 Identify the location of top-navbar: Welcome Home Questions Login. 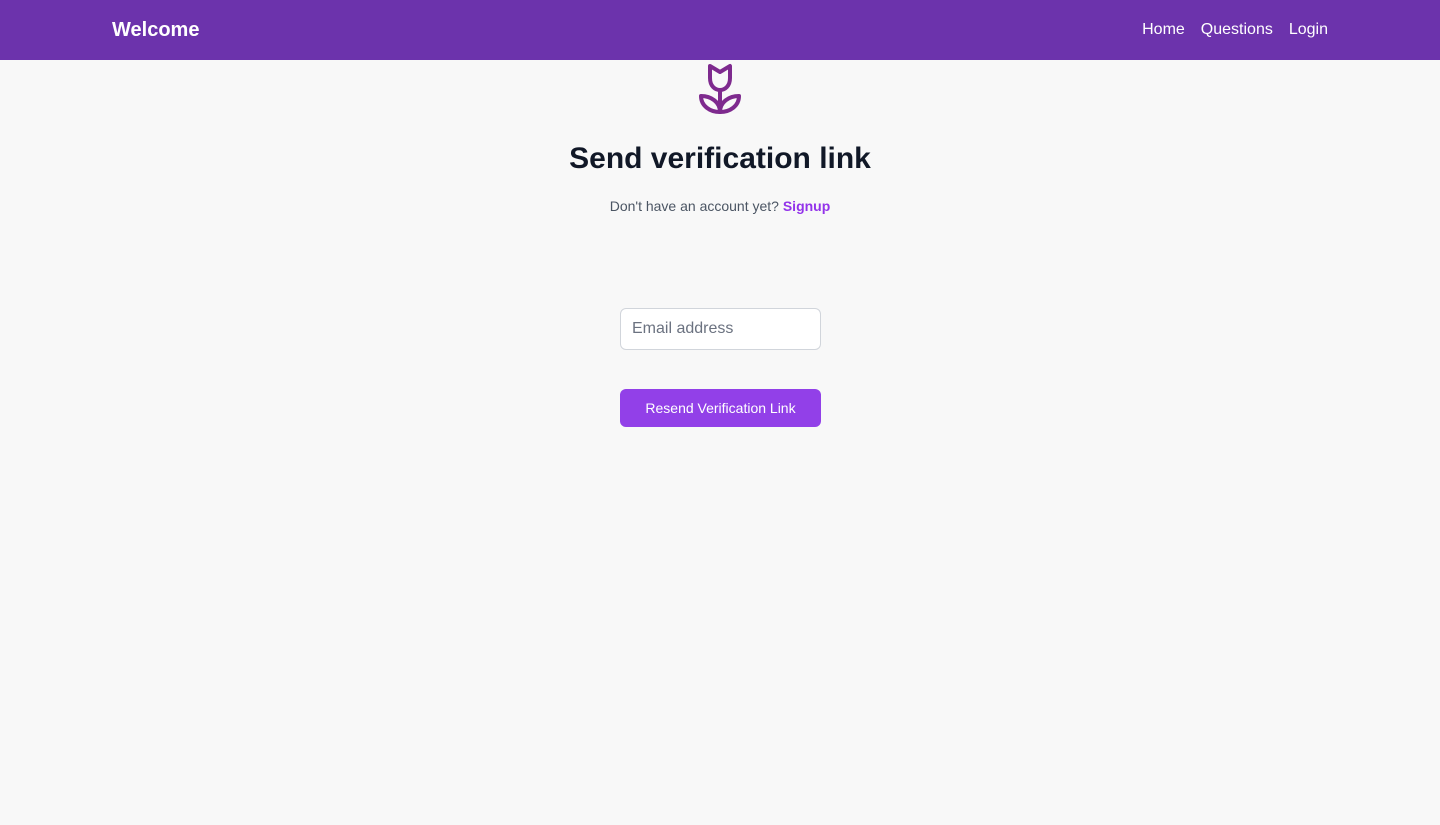
(720, 30).